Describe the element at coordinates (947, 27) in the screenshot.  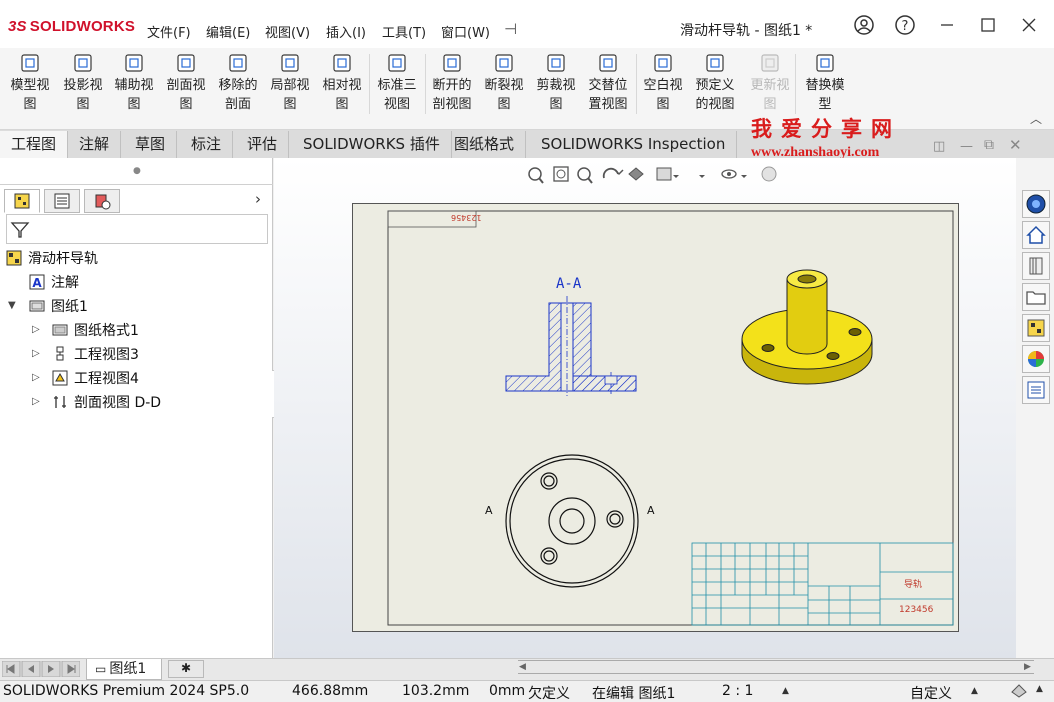
I see `minimize-icon` at that location.